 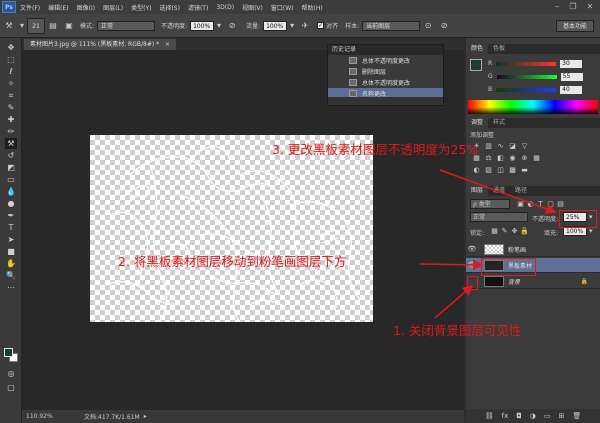 I want to click on brush-panel-icon: ▤, so click(x=53, y=26).